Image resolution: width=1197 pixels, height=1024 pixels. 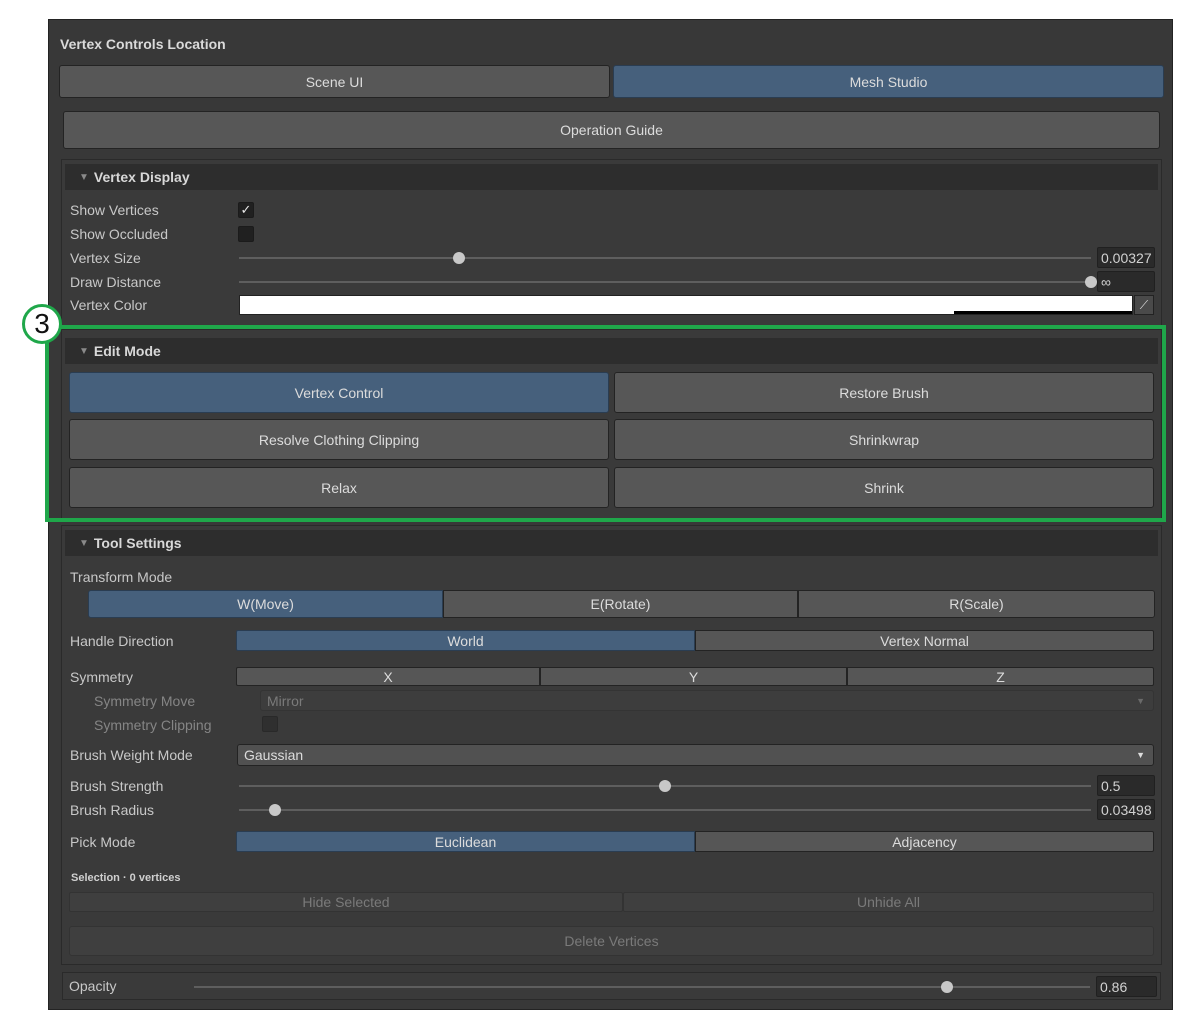 I want to click on pick-adjacency-label: Adjacency, so click(x=924, y=841).